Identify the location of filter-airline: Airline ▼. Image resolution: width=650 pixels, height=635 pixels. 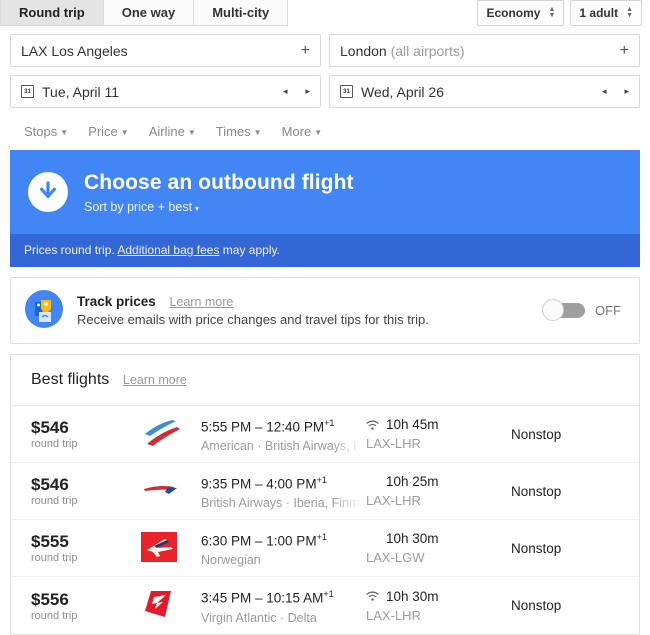
(172, 131).